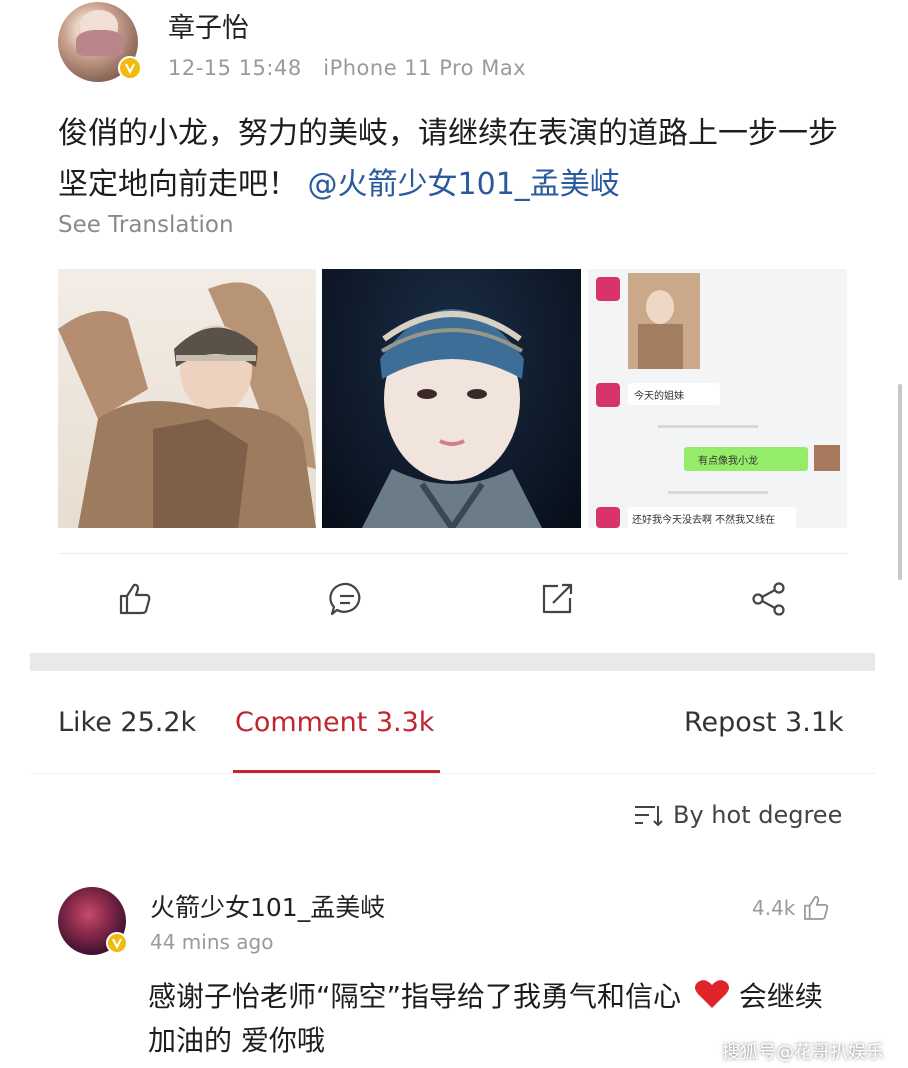 This screenshot has height=1068, width=908. What do you see at coordinates (452, 773) in the screenshot?
I see `tabs-divider` at bounding box center [452, 773].